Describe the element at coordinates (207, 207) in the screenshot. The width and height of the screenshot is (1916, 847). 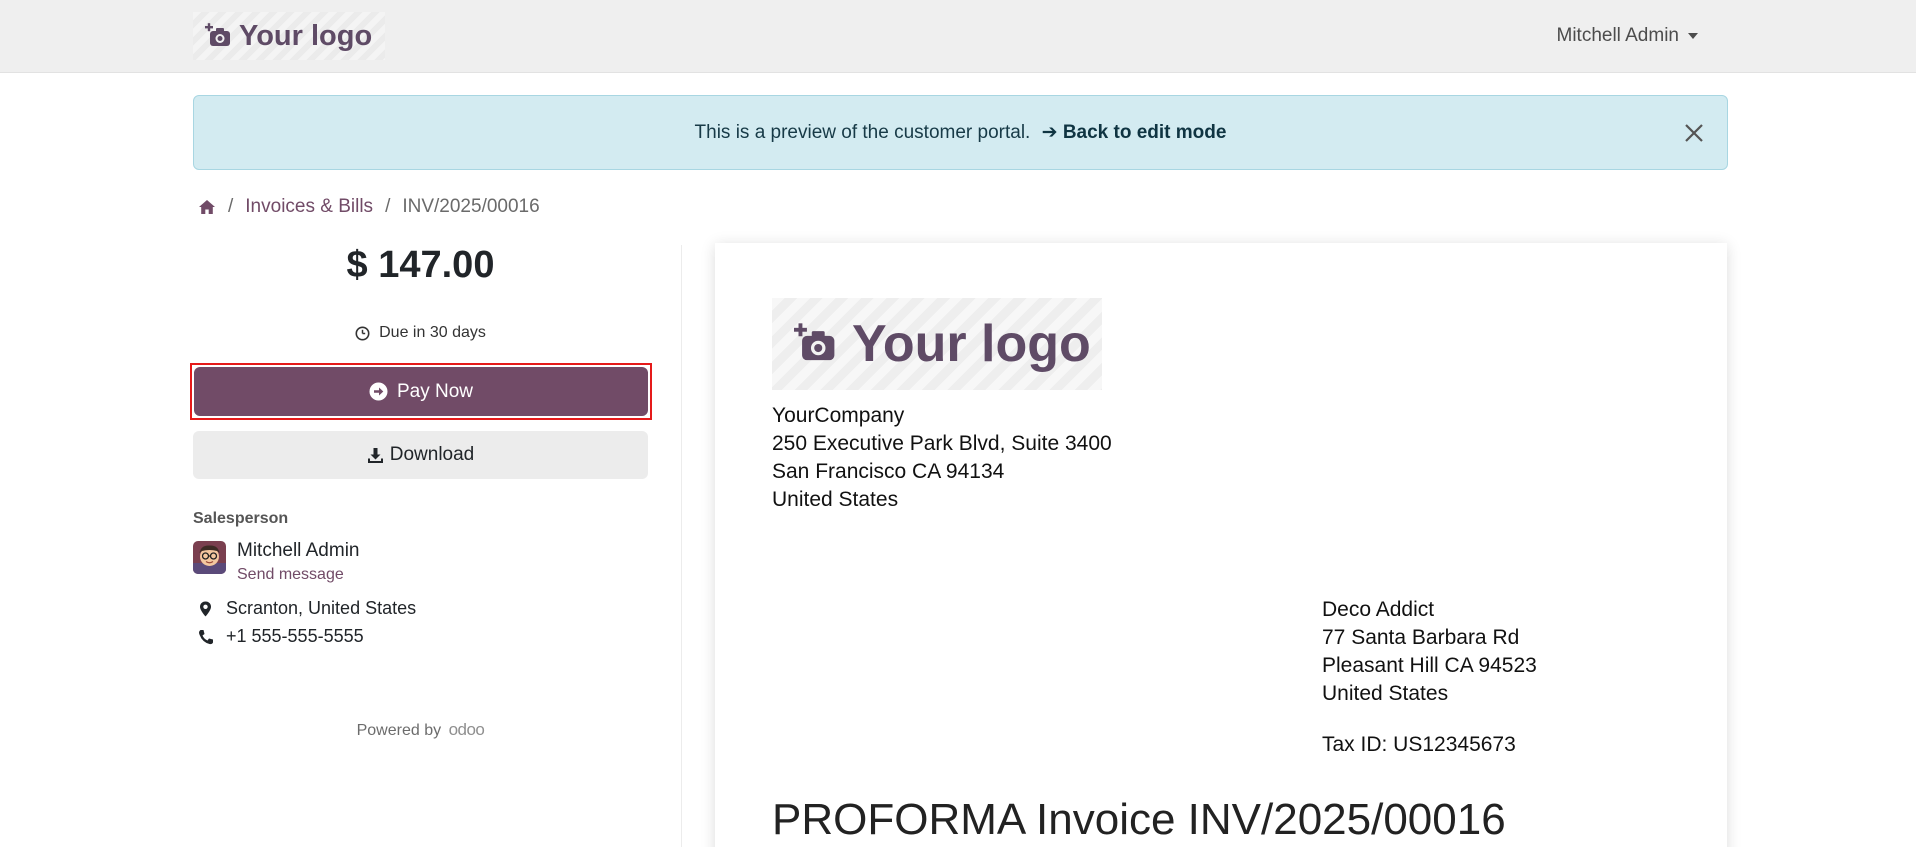
I see `home-icon` at that location.